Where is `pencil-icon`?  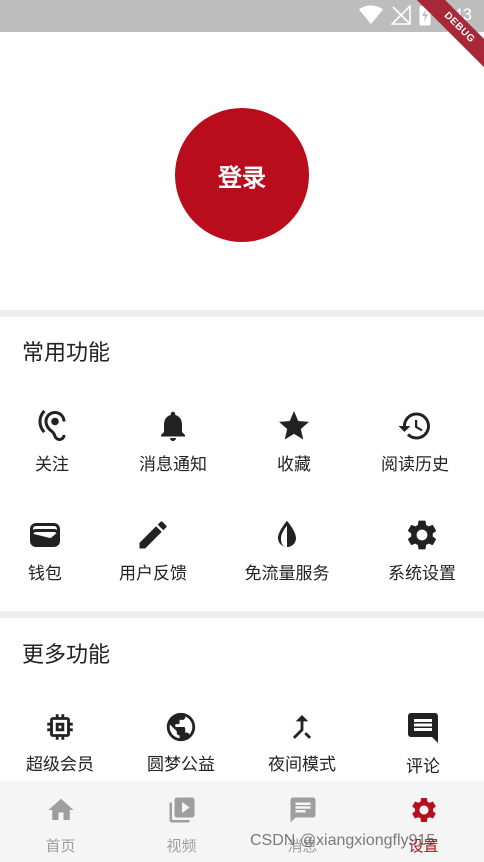 pencil-icon is located at coordinates (153, 535).